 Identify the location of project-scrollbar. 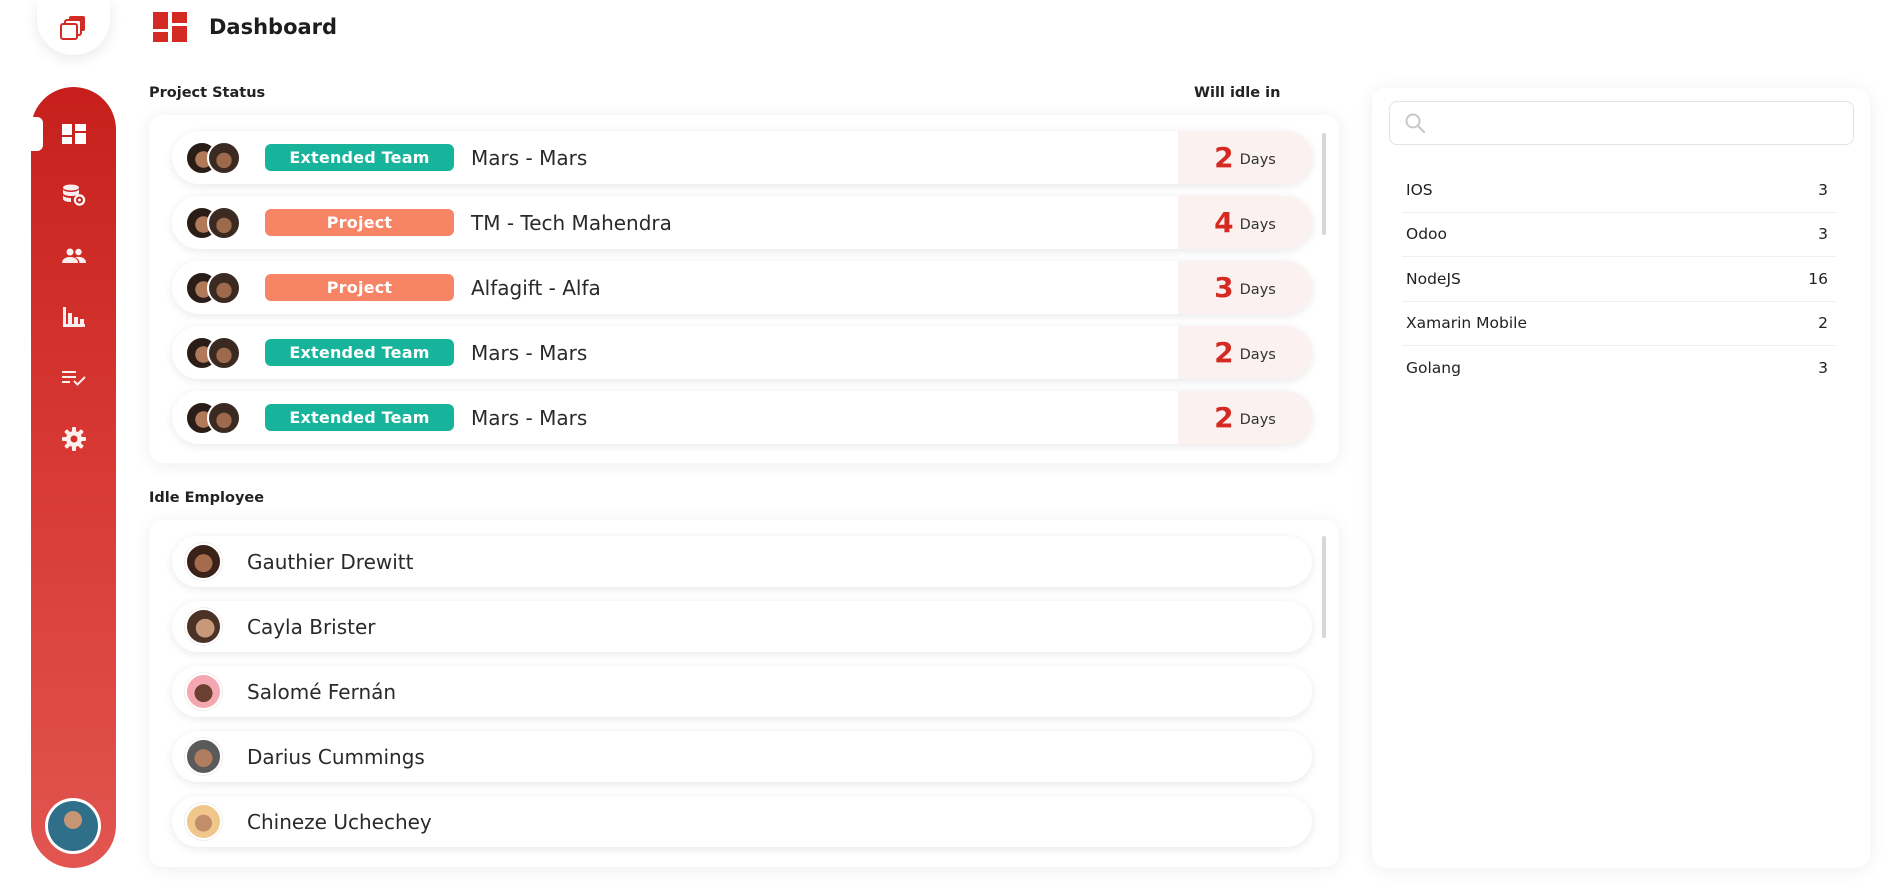
(1324, 184).